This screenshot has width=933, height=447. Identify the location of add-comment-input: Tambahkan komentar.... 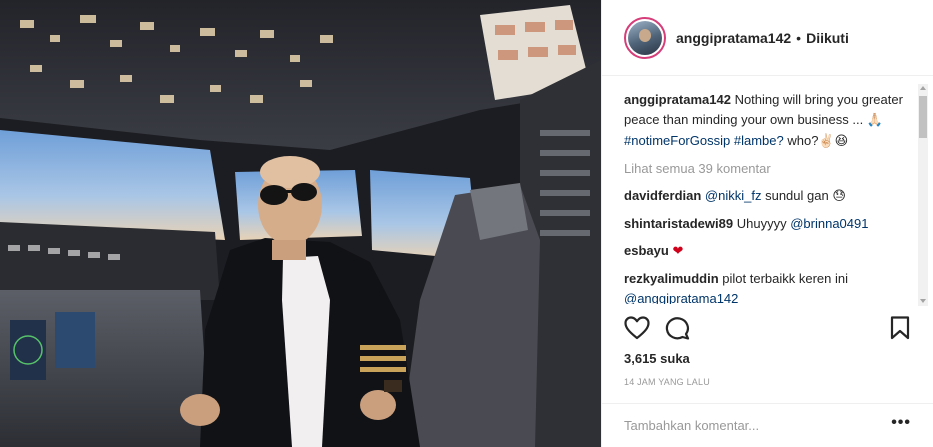
(691, 425).